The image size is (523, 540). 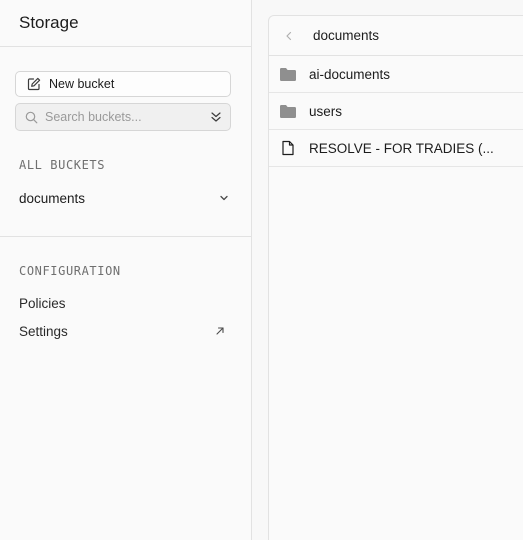 What do you see at coordinates (350, 74) in the screenshot?
I see `file-name: ai-documents` at bounding box center [350, 74].